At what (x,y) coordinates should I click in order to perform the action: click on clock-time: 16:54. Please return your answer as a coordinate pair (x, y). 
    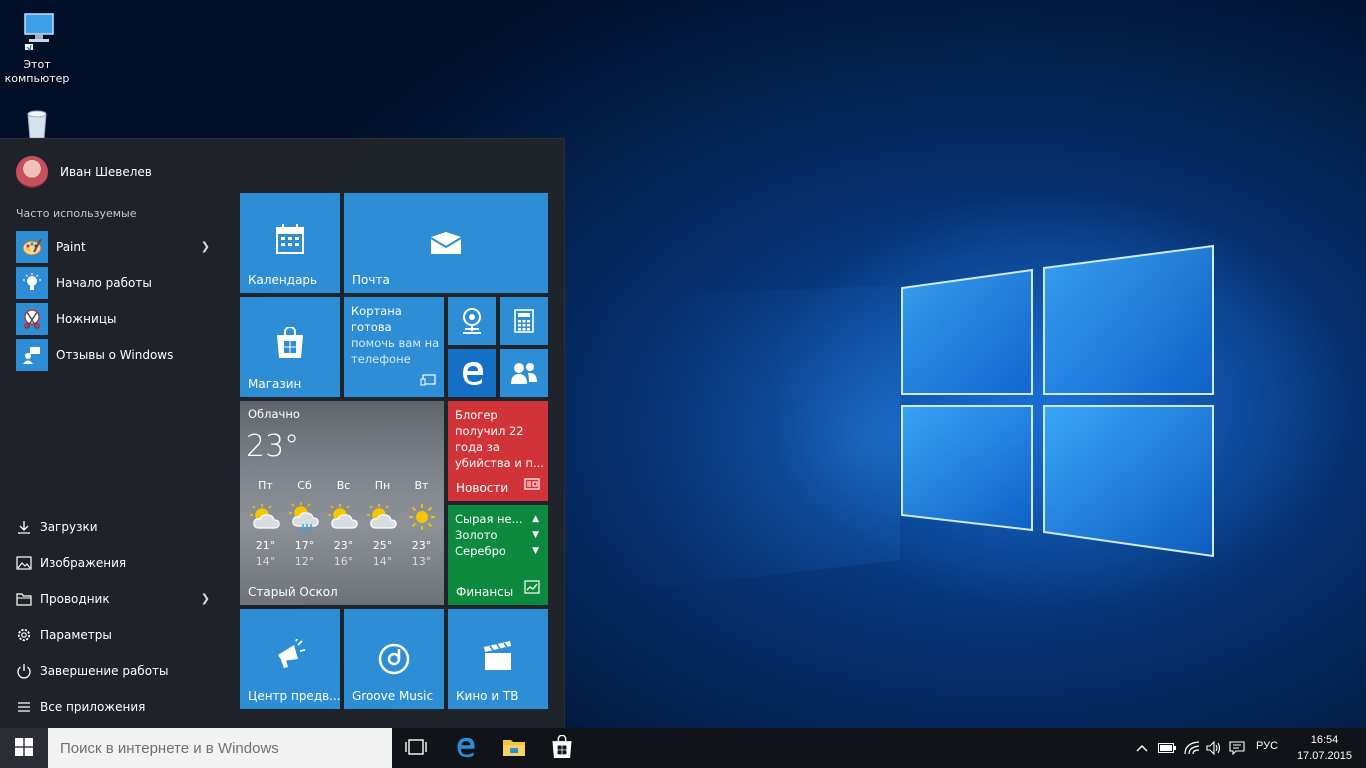
    Looking at the image, I should click on (1324, 740).